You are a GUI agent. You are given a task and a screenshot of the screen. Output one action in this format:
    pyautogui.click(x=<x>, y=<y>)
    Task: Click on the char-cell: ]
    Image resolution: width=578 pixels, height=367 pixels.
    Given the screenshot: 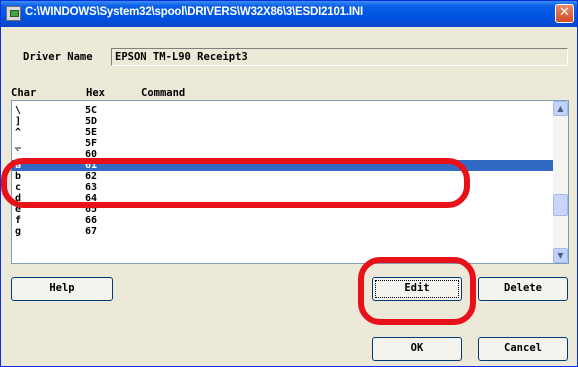 What is the action you would take?
    pyautogui.click(x=18, y=121)
    